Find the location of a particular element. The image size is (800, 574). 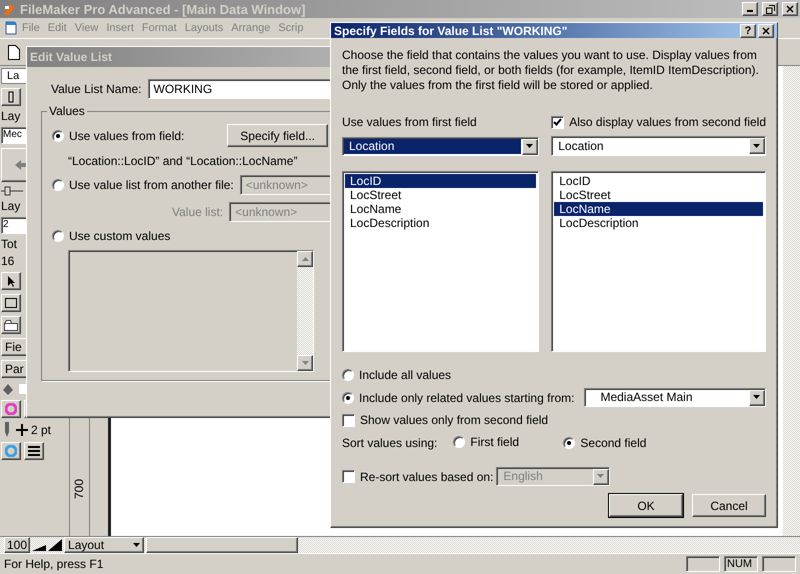

scroll-up-icon is located at coordinates (305, 259).